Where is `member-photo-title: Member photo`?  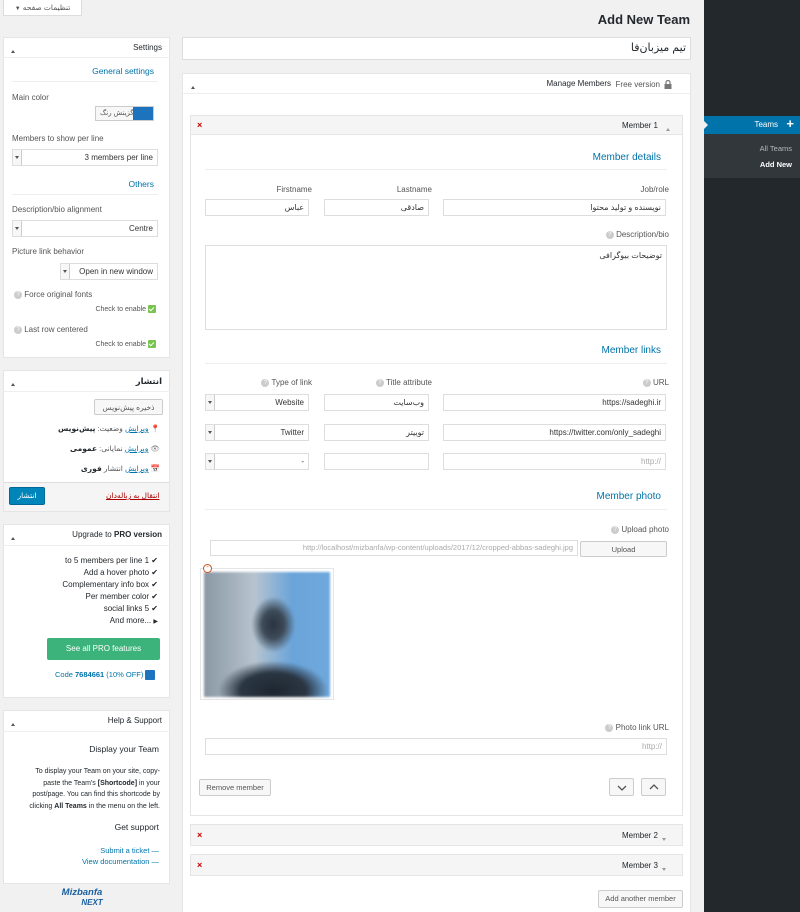 member-photo-title: Member photo is located at coordinates (628, 496).